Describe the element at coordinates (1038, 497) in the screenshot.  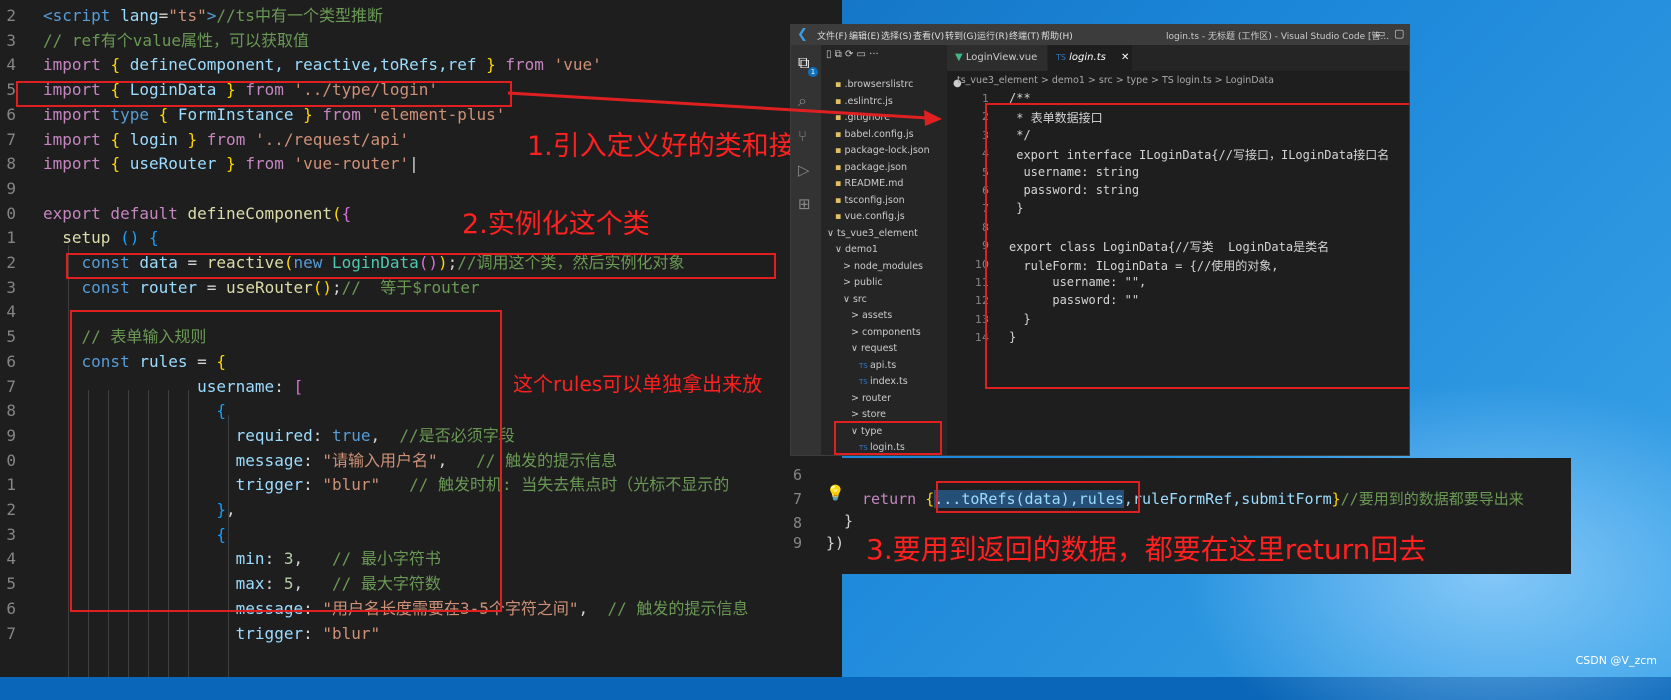
I see `highlight-return` at that location.